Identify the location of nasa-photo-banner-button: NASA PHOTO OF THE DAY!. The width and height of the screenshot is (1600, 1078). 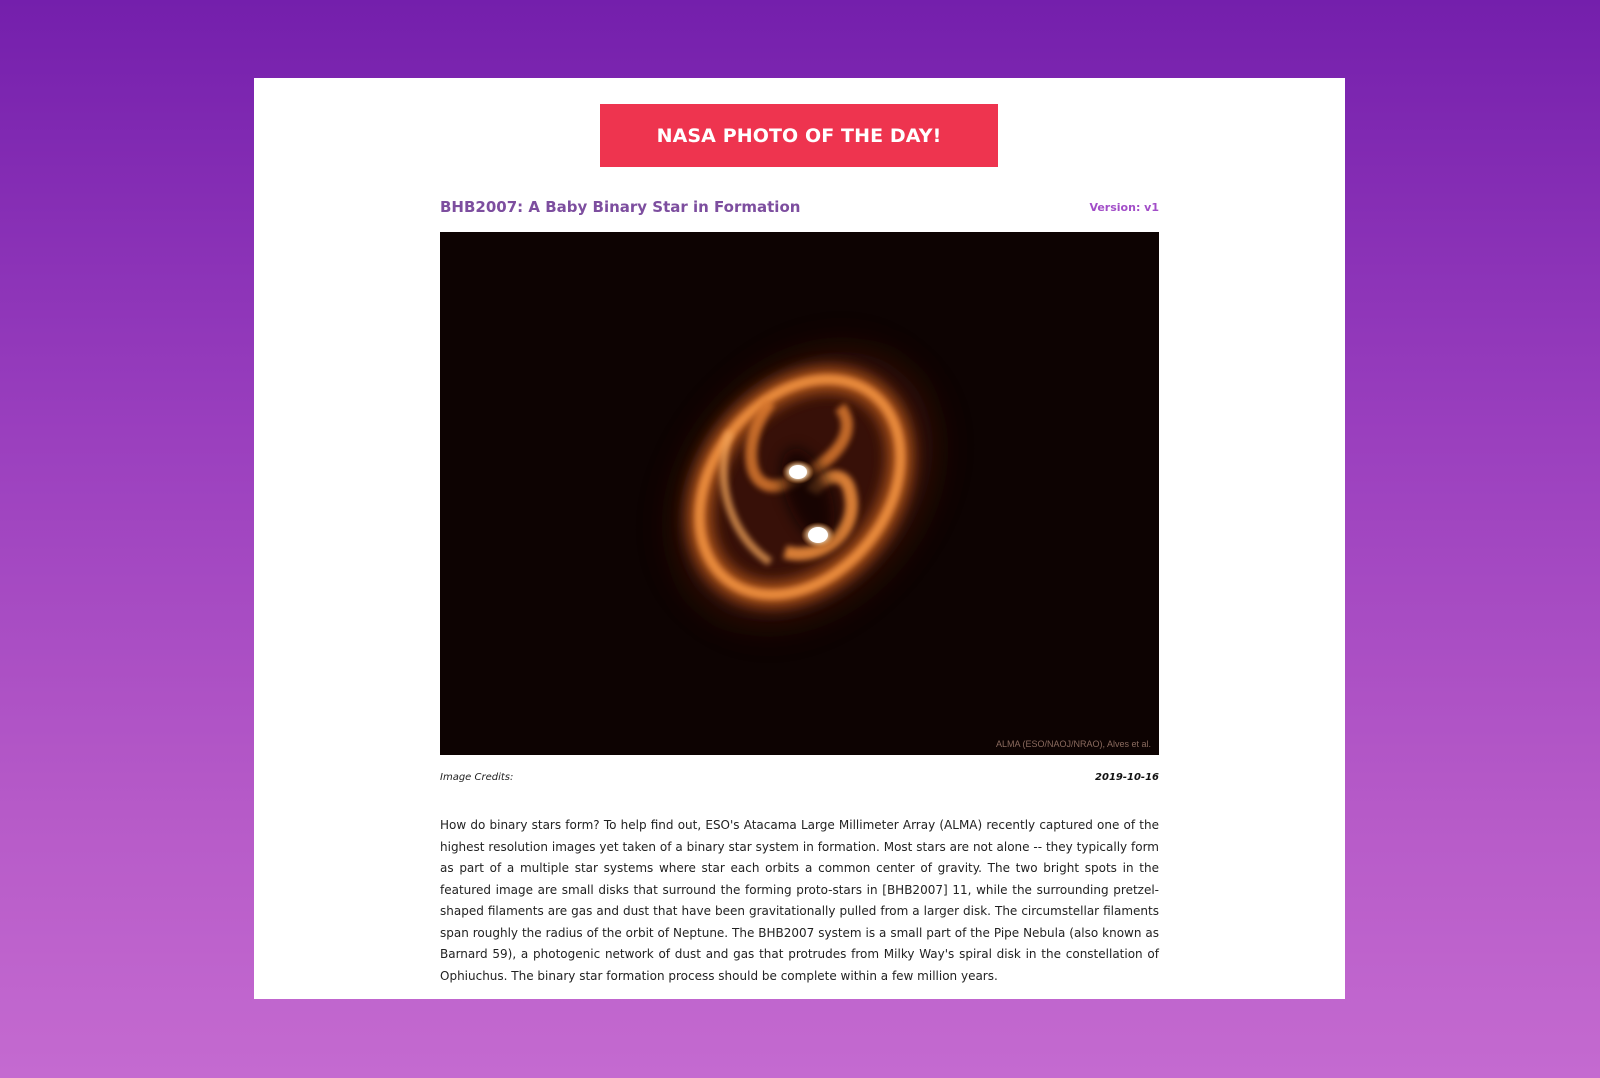
(799, 135).